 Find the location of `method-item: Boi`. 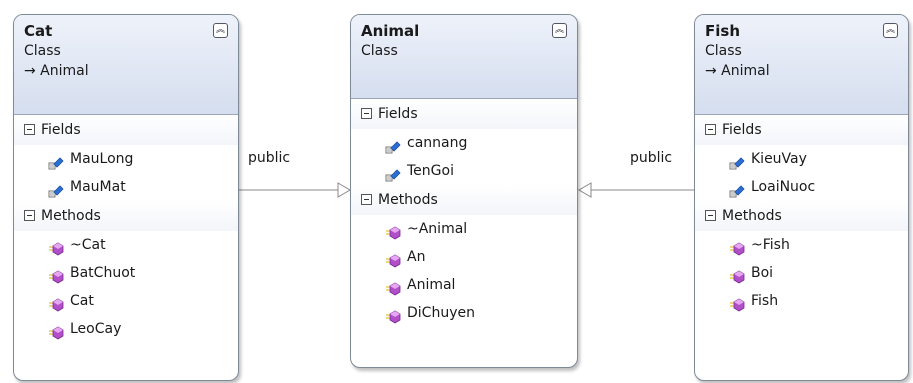

method-item: Boi is located at coordinates (801, 273).